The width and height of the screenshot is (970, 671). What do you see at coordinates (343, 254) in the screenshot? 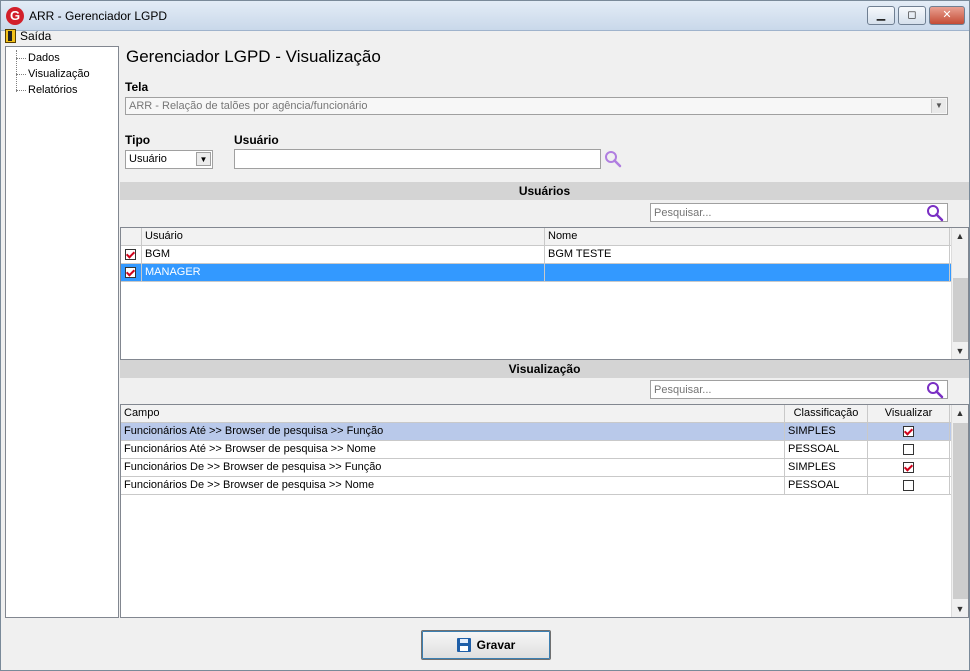
I see `user-cell: BGM` at bounding box center [343, 254].